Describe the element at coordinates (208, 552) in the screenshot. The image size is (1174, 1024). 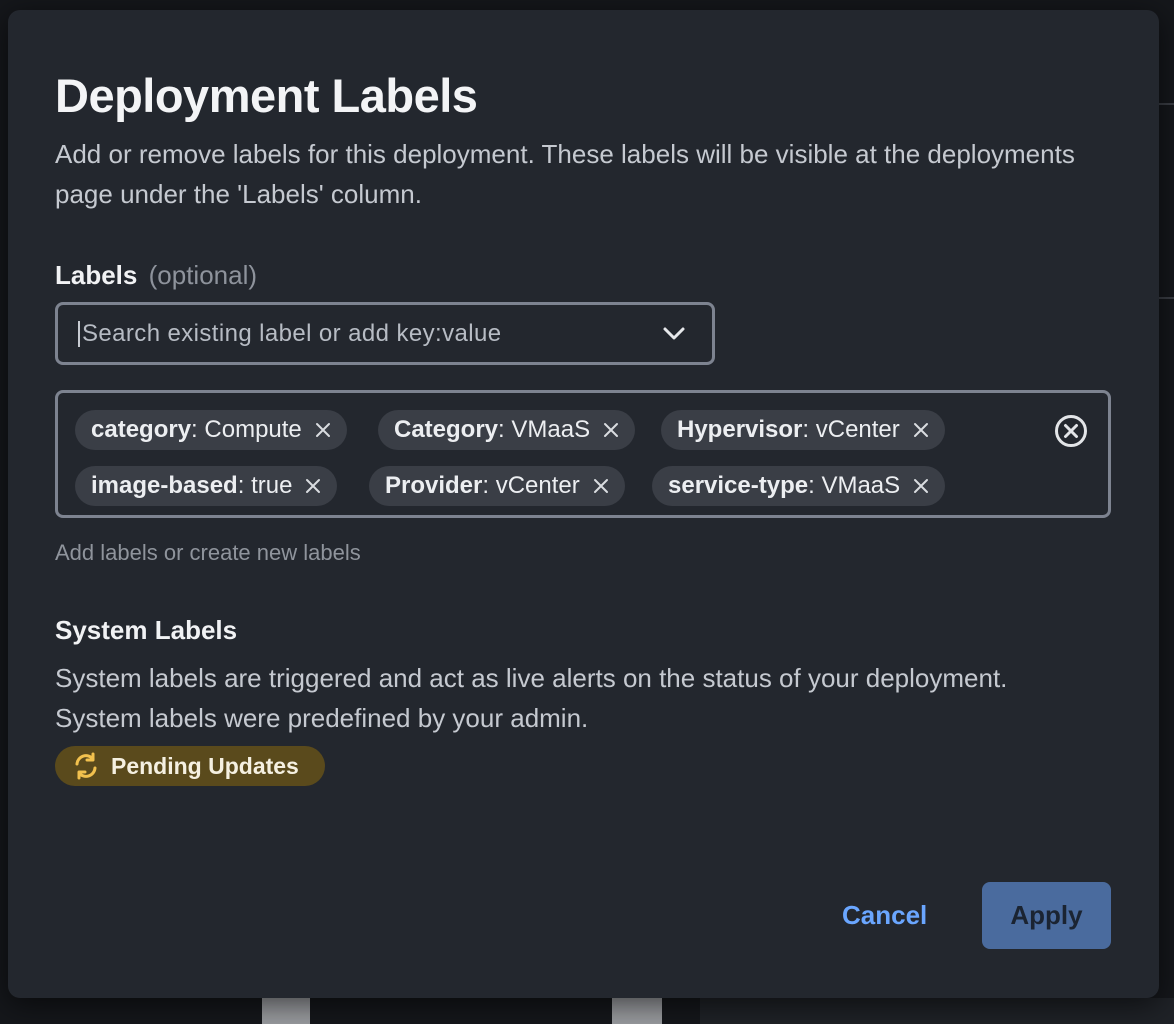
I see `labels-helper-text: Add labels or create new labels` at that location.